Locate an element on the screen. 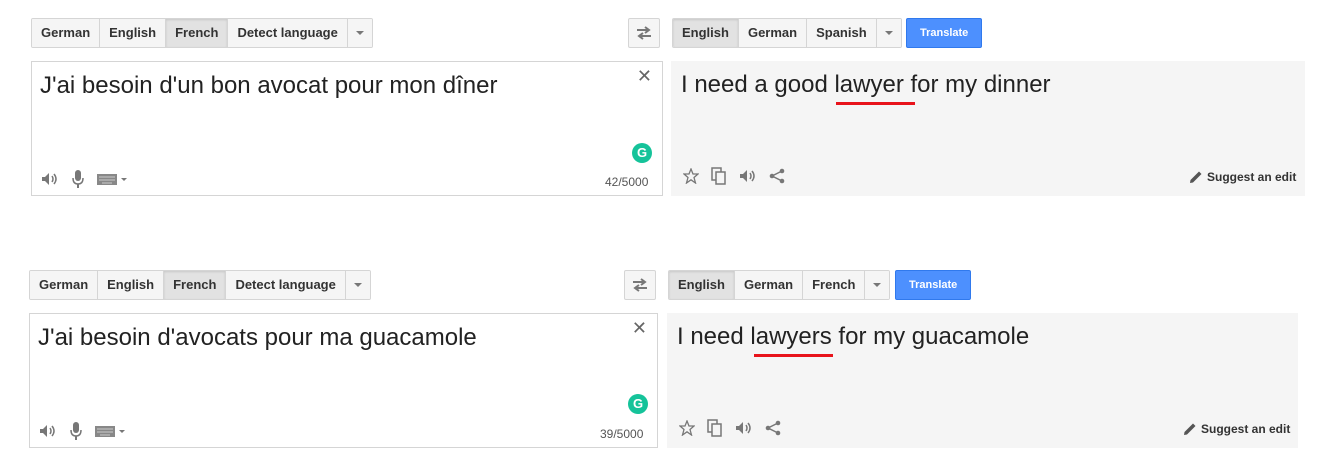 The width and height of the screenshot is (1322, 472). translation-text: I need lawyers for my guacamole is located at coordinates (853, 336).